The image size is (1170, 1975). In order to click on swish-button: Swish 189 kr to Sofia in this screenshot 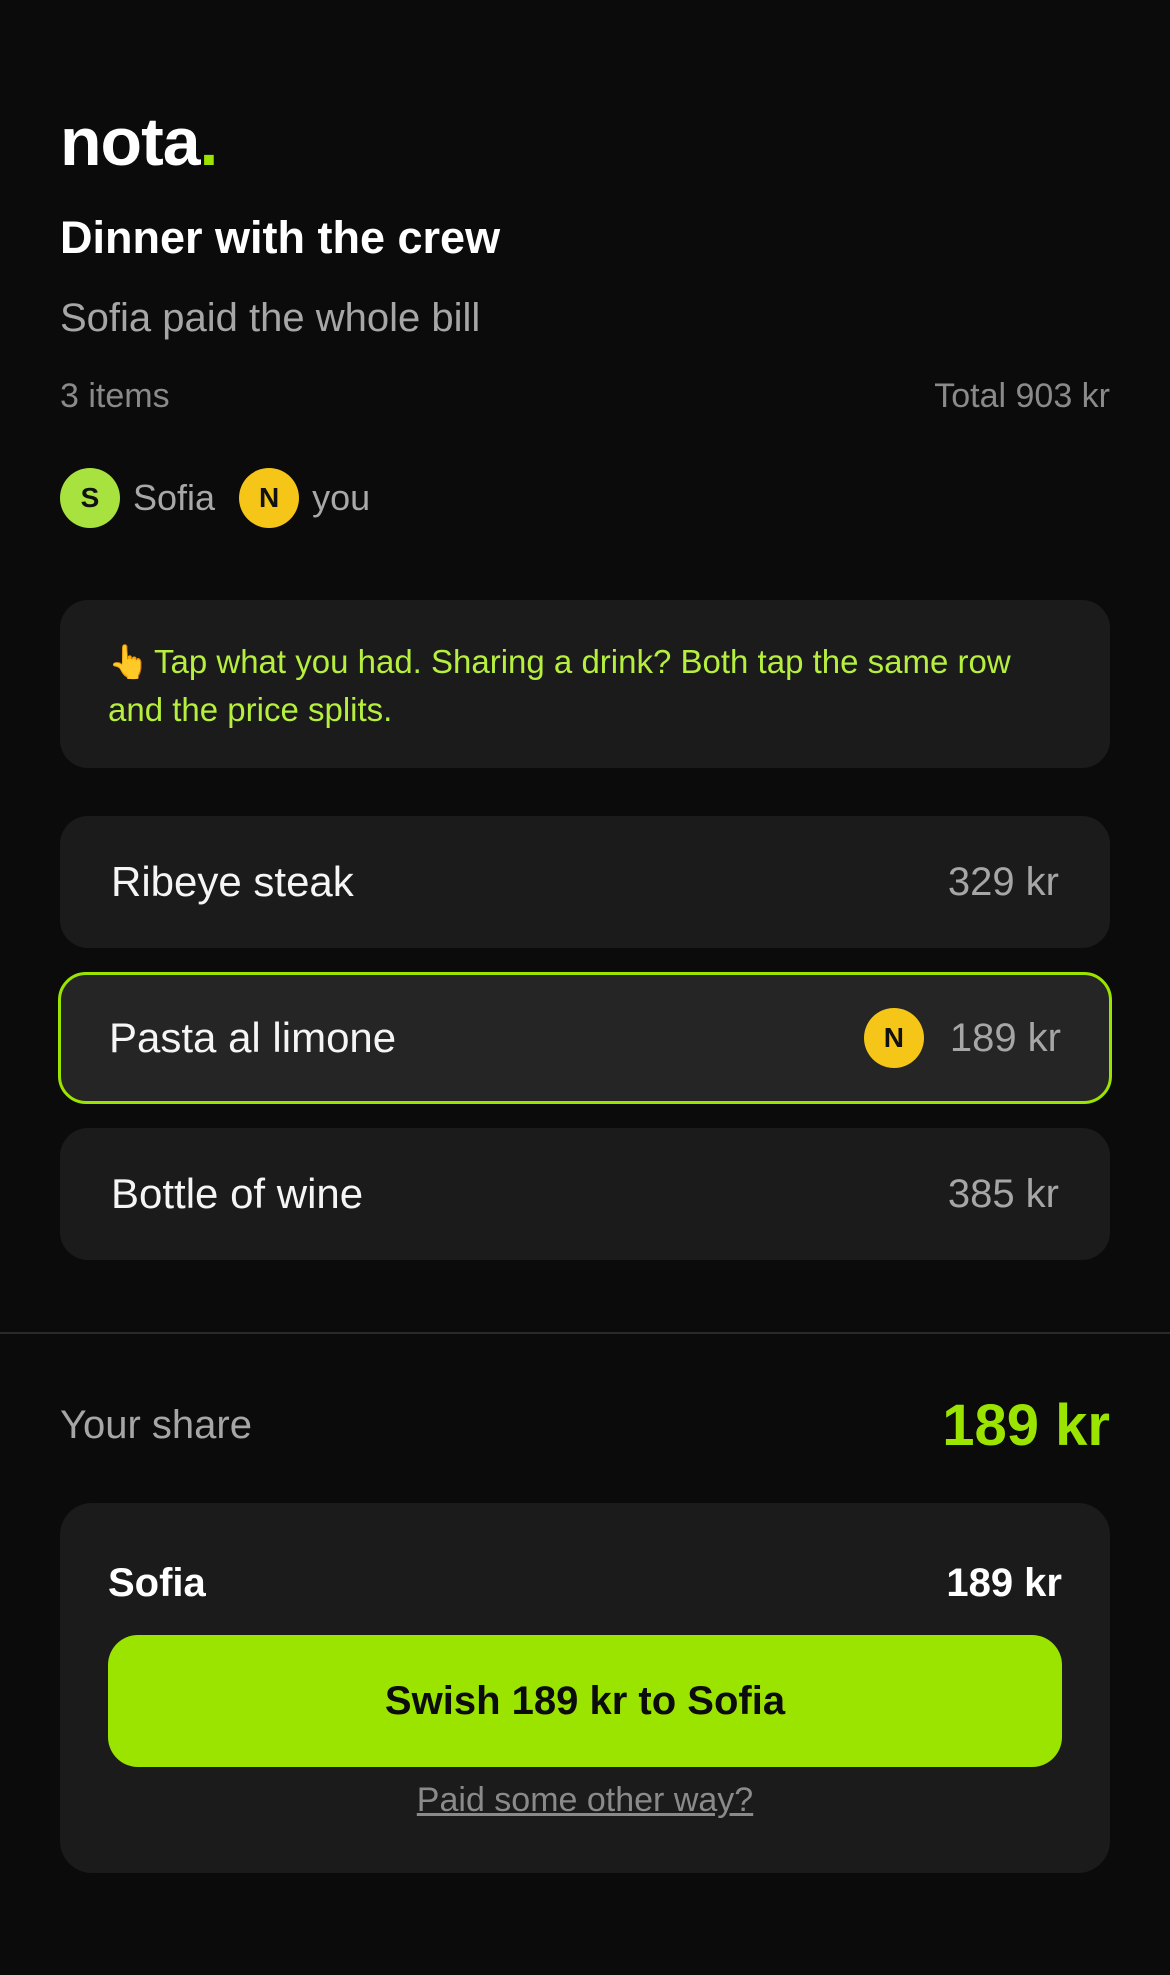, I will do `click(585, 1701)`.